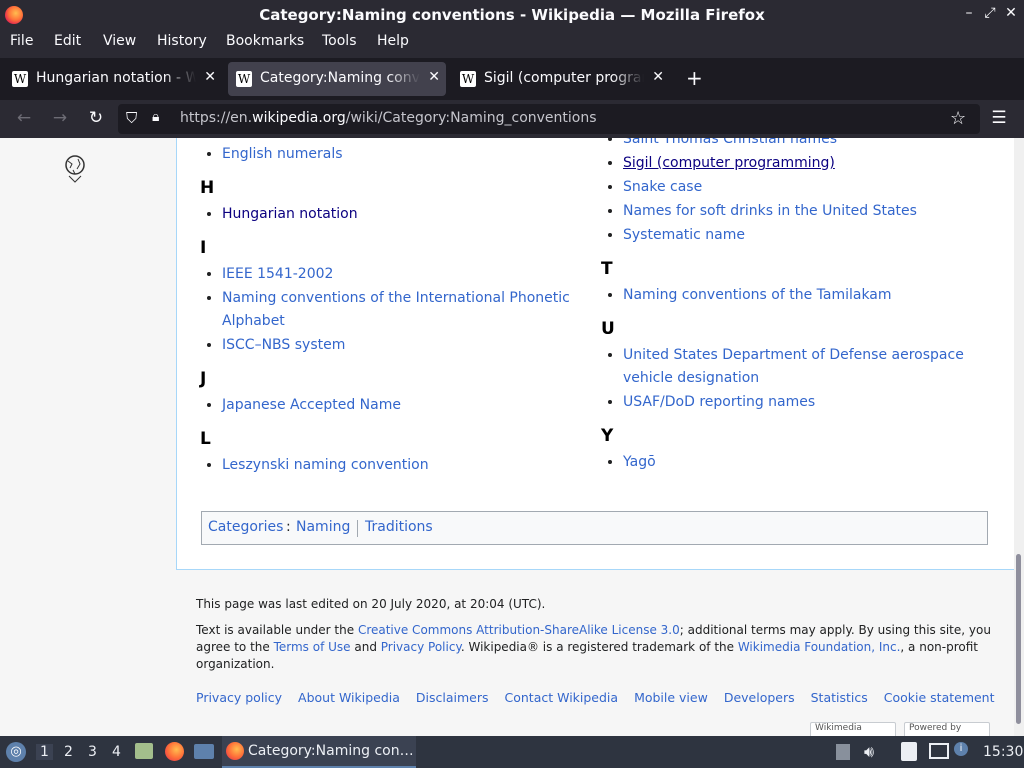 This screenshot has width=1024, height=768. What do you see at coordinates (60, 118) in the screenshot?
I see `forward-arrow-icon: →` at bounding box center [60, 118].